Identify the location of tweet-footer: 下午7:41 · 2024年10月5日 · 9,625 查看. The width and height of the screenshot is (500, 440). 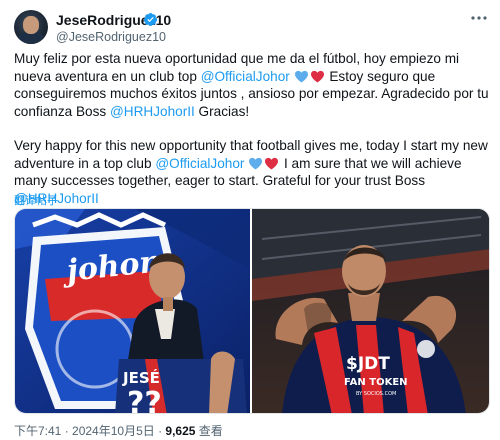
(118, 430).